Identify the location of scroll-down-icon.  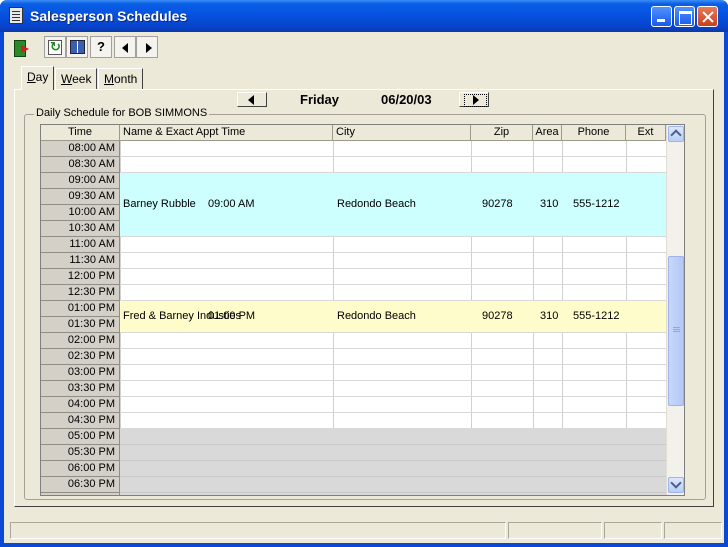
(676, 485).